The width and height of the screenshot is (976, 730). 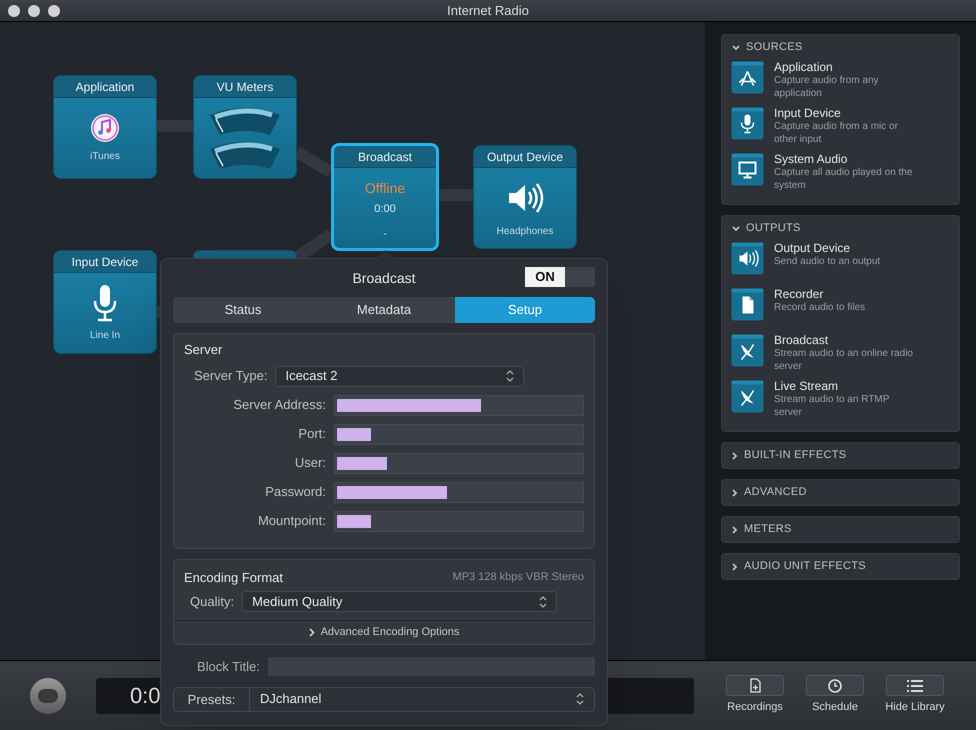 I want to click on field-label: Mountpoint:, so click(x=291, y=521).